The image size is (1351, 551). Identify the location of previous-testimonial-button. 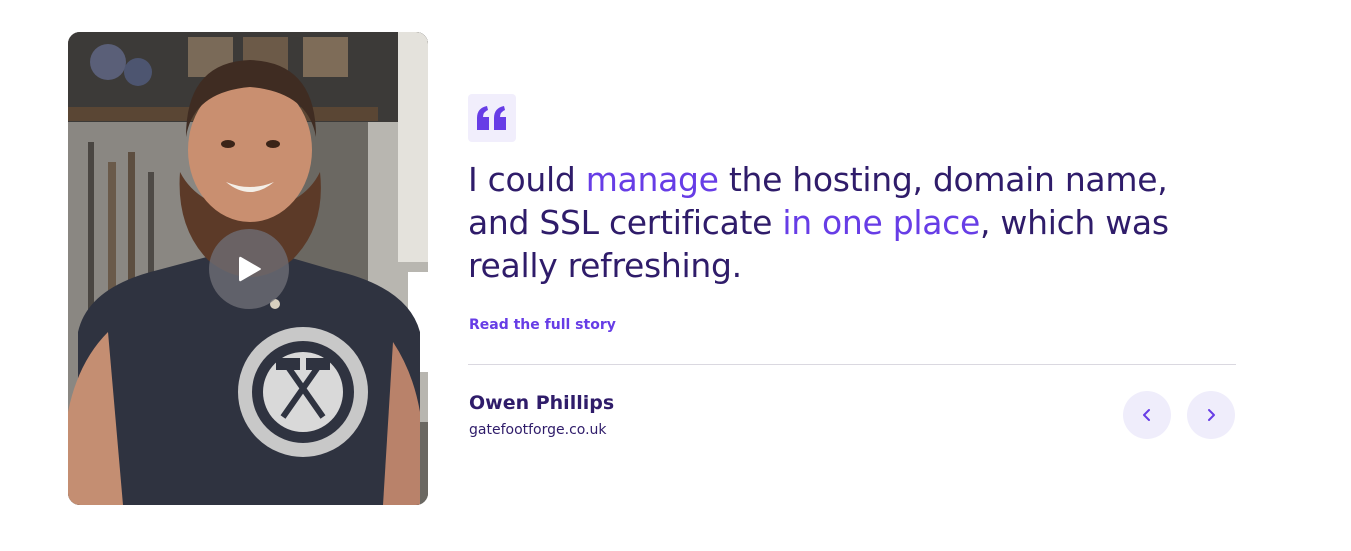
(1147, 415).